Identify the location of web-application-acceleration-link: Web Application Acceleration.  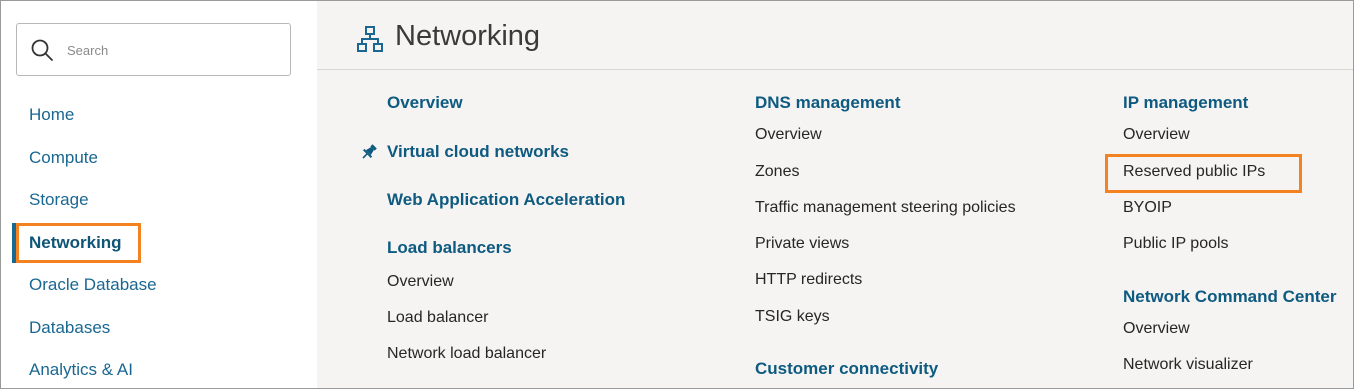
(506, 200).